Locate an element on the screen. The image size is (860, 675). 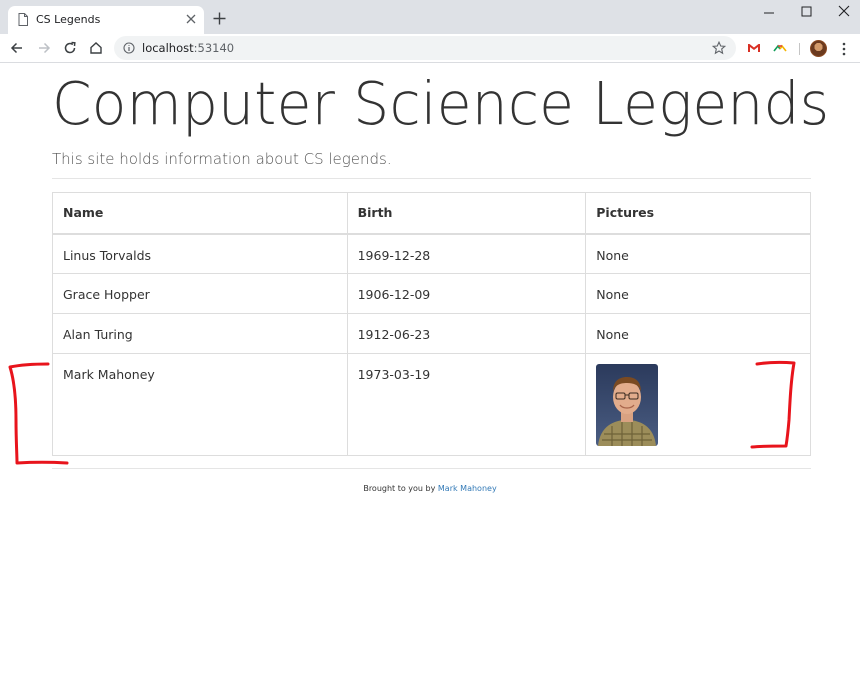
table-row: Linus Torvalds 1969-12-28 None is located at coordinates (431, 253).